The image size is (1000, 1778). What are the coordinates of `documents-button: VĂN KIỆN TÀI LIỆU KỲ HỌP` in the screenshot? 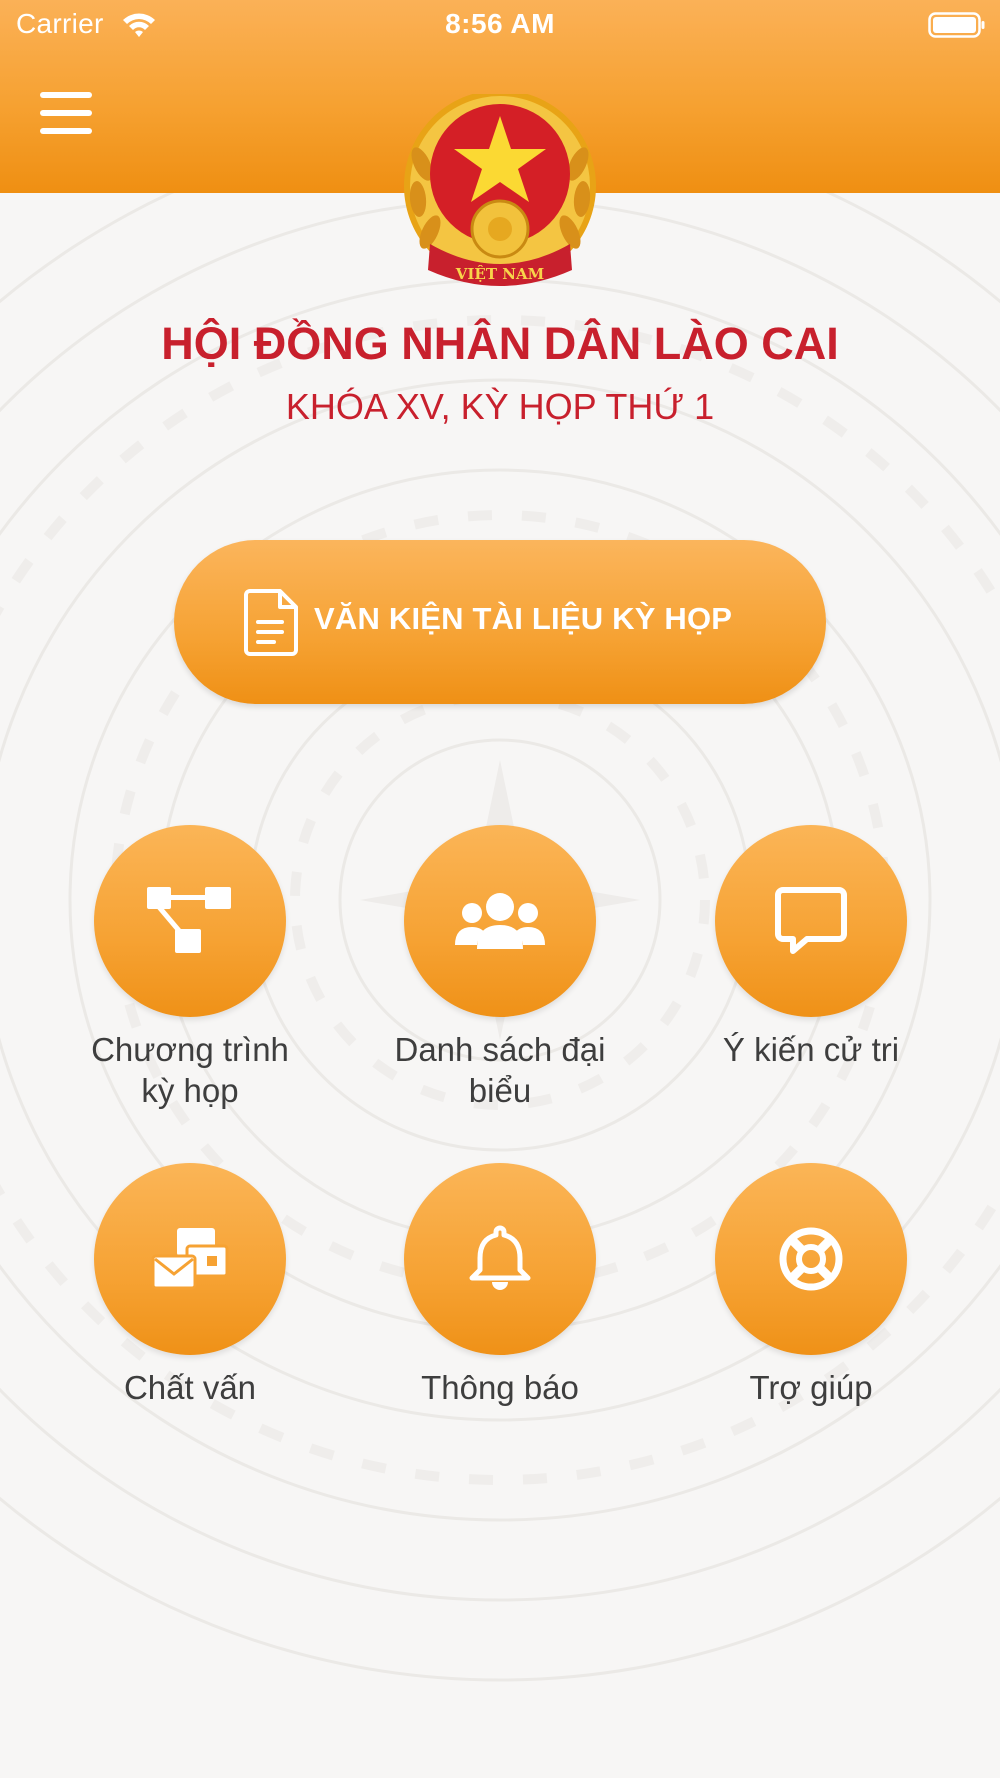 It's located at (500, 622).